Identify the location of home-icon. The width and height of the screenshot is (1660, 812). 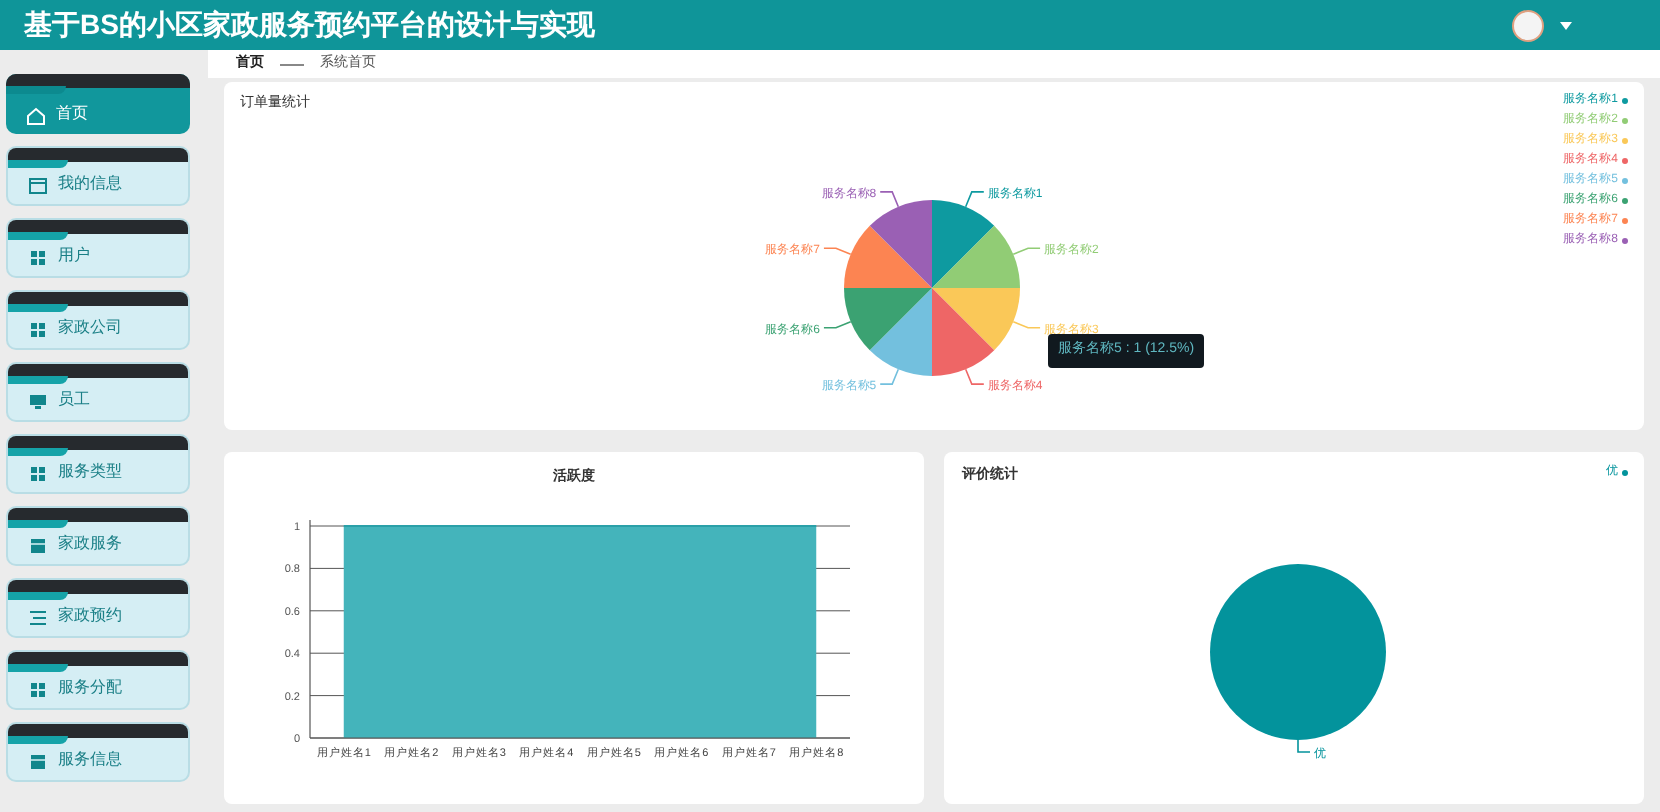
(36, 116).